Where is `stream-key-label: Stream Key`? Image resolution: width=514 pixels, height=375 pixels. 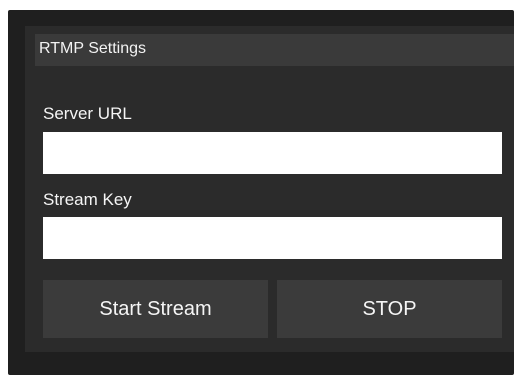 stream-key-label: Stream Key is located at coordinates (87, 199).